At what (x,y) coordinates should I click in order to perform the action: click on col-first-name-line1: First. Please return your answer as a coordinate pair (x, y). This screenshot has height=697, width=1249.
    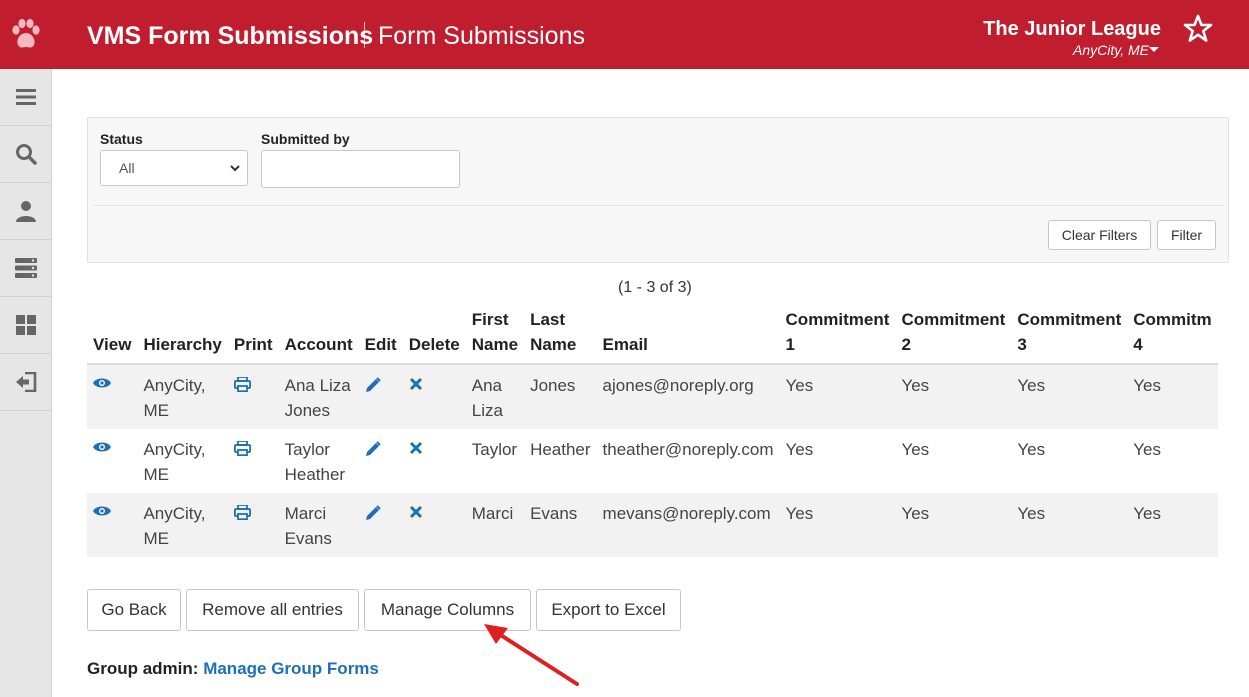
    Looking at the image, I should click on (490, 319).